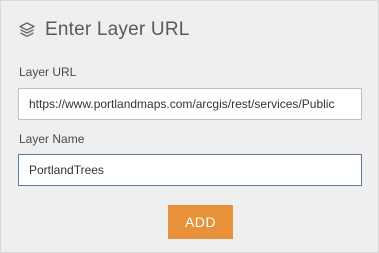 The image size is (379, 253). What do you see at coordinates (52, 139) in the screenshot?
I see `layer-name-label: Layer Name` at bounding box center [52, 139].